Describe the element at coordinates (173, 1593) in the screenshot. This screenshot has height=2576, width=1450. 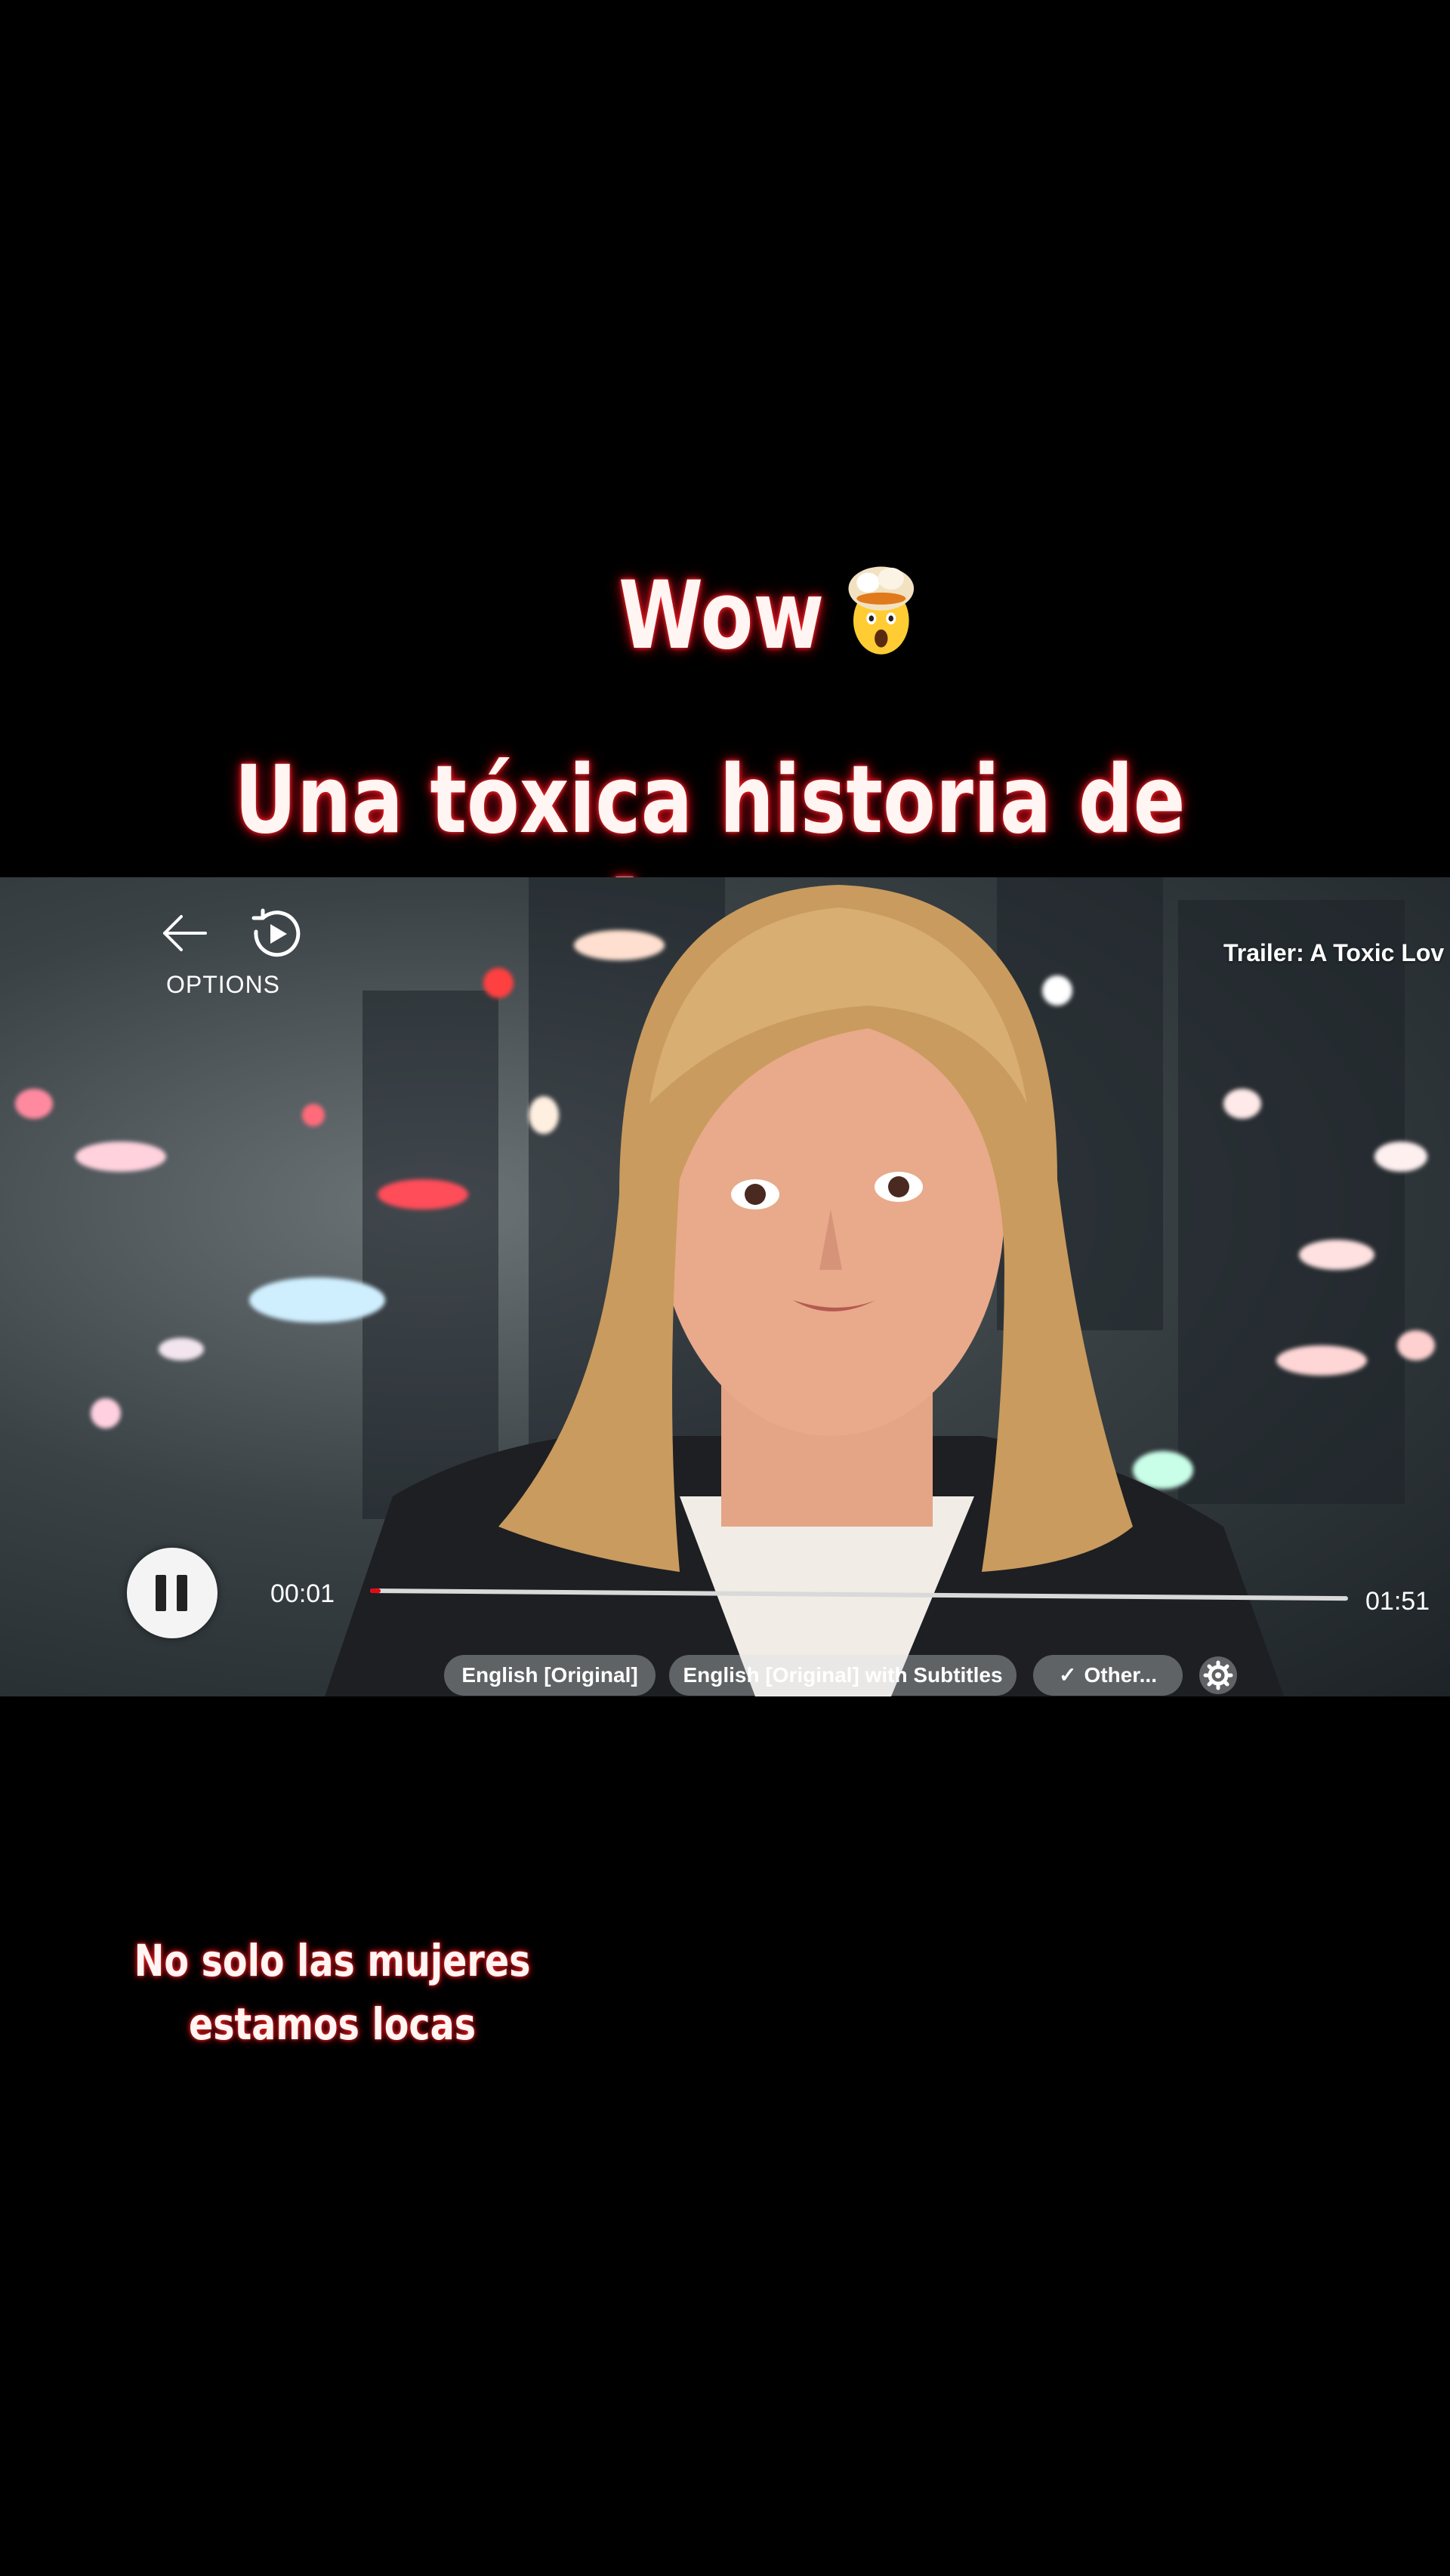
I see `pause-button` at that location.